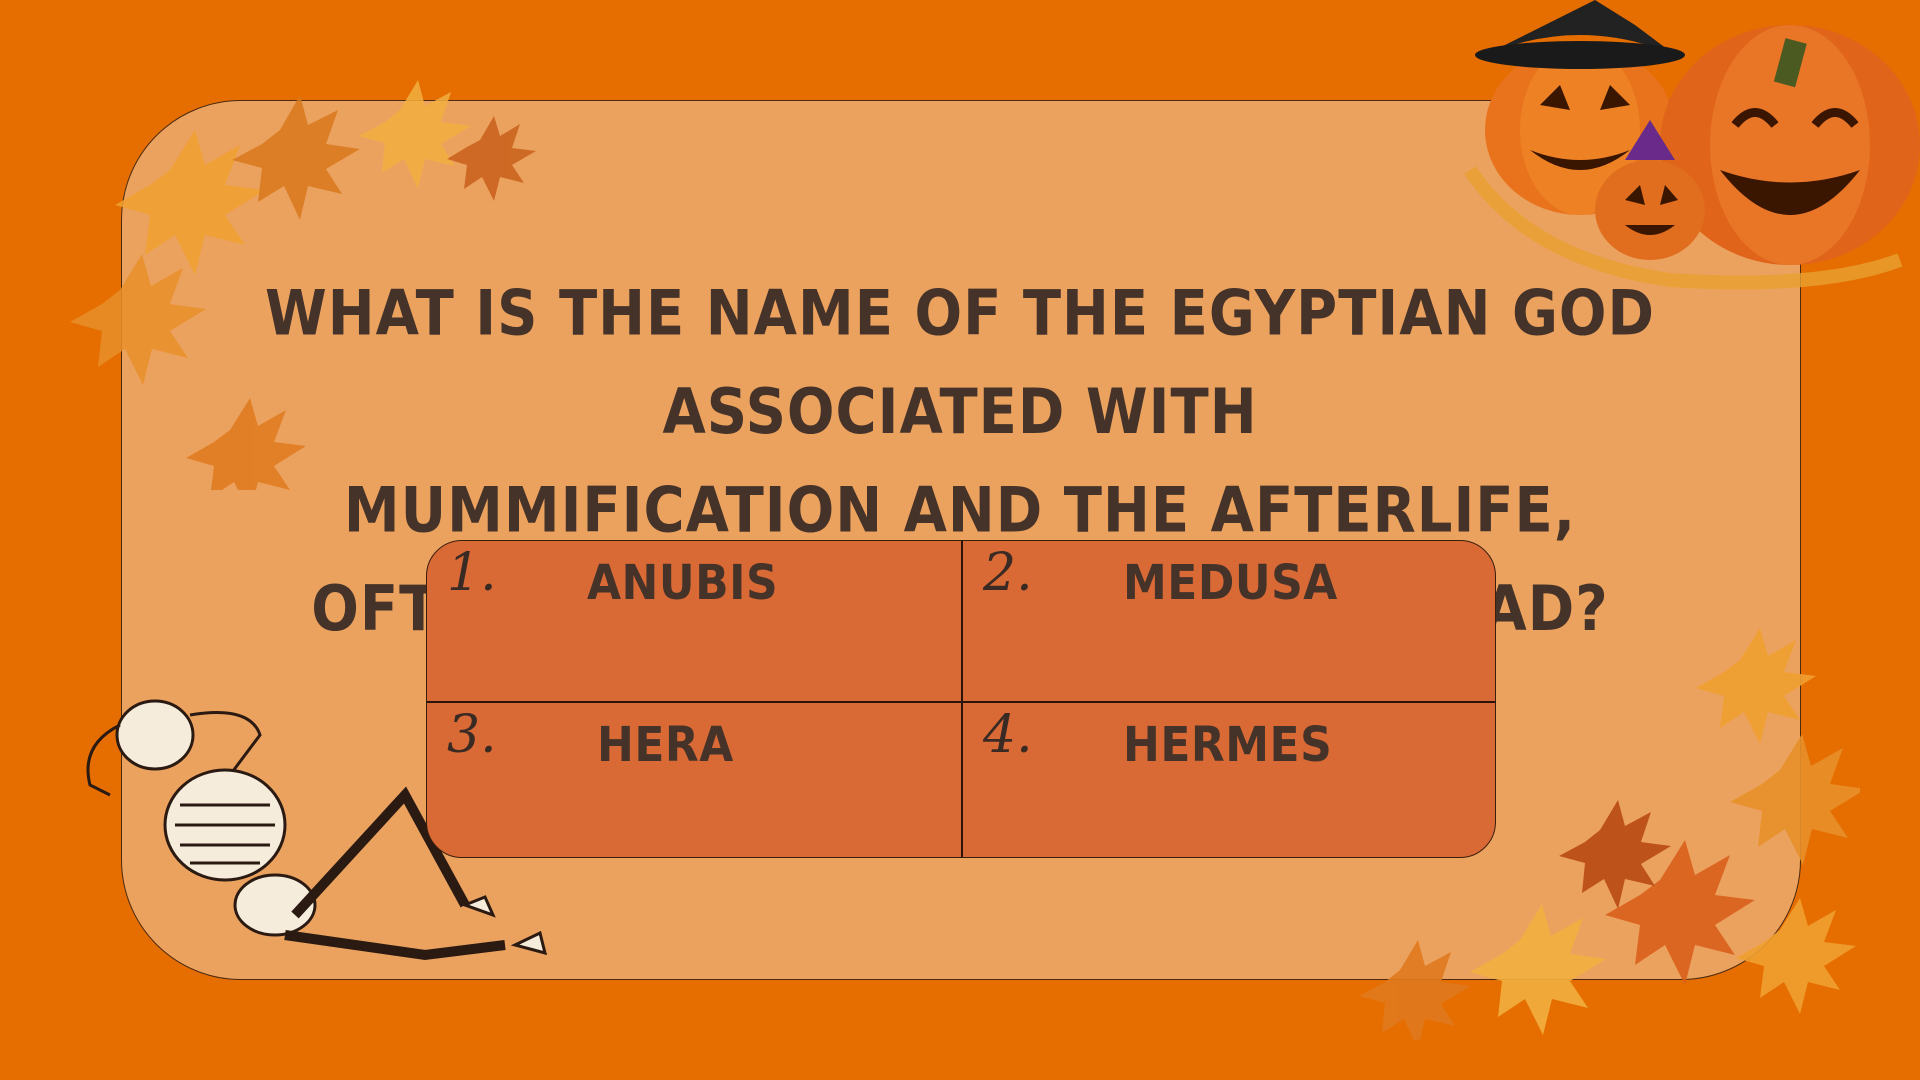 This screenshot has width=1920, height=1080. What do you see at coordinates (1008, 735) in the screenshot?
I see `answer-number: 4.` at bounding box center [1008, 735].